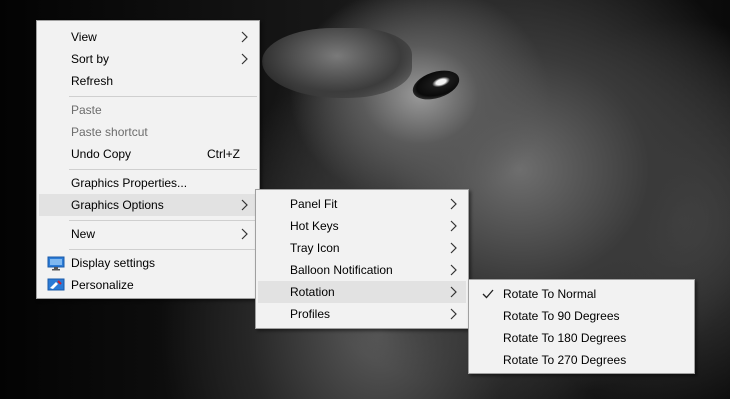 This screenshot has width=730, height=399. What do you see at coordinates (56, 284) in the screenshot?
I see `personalize-icon` at bounding box center [56, 284].